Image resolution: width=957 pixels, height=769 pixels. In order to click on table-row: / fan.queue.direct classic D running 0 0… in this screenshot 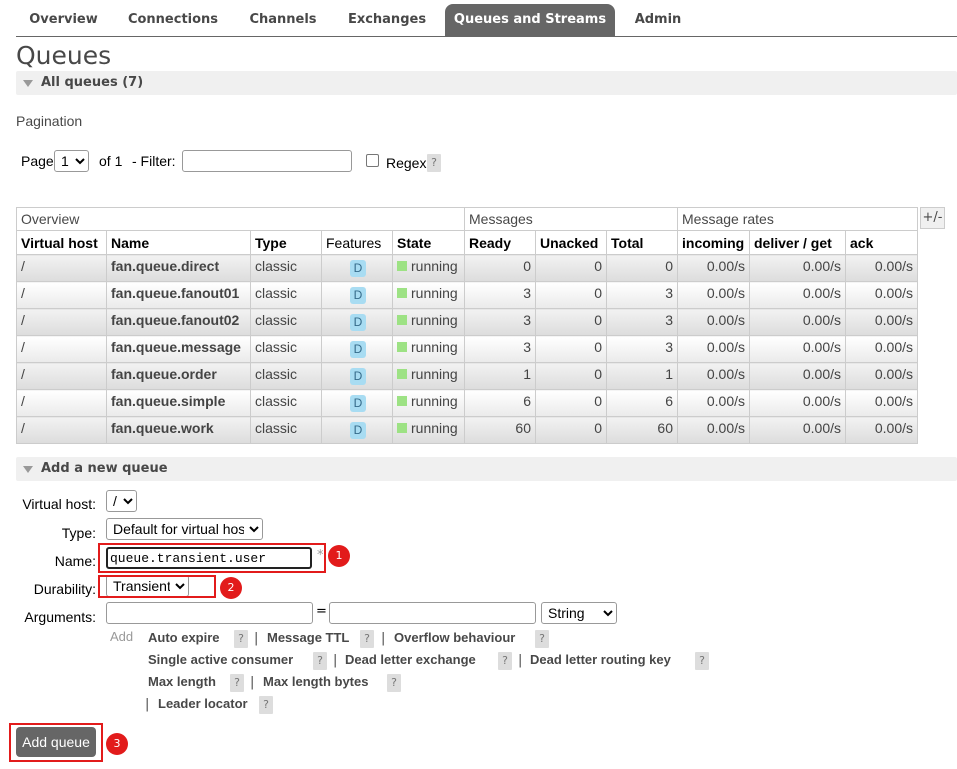, I will do `click(467, 268)`.